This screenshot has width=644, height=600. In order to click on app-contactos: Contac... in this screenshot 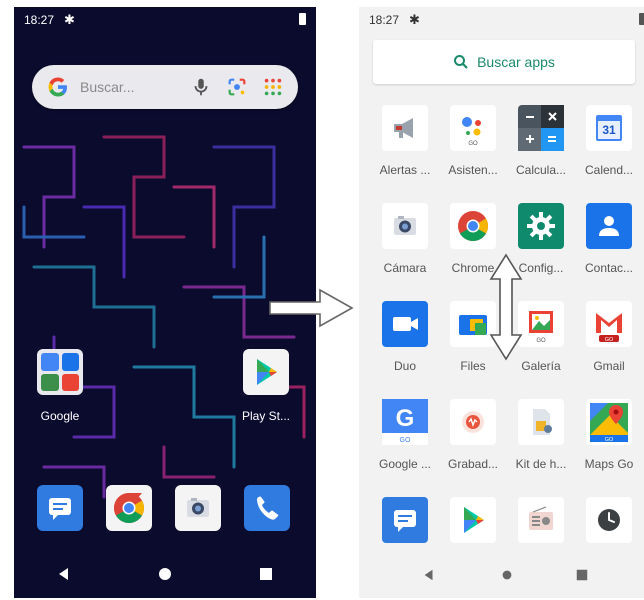, I will do `click(608, 246)`.